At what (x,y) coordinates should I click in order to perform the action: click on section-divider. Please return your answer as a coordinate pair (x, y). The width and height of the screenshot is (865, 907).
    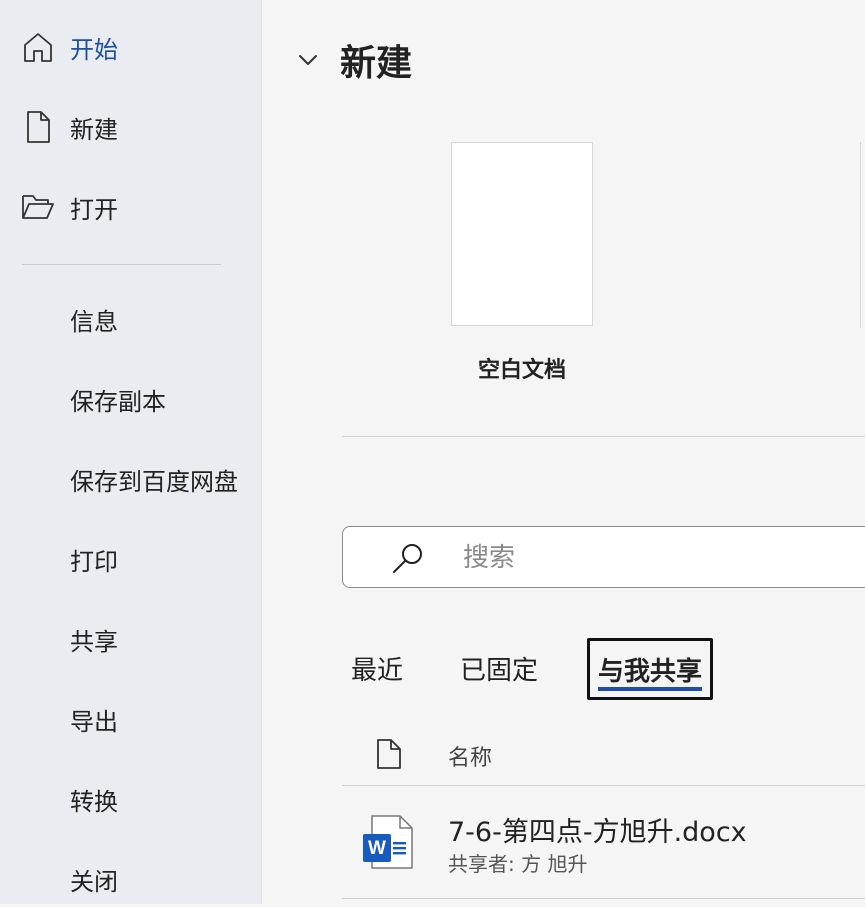
    Looking at the image, I should click on (603, 436).